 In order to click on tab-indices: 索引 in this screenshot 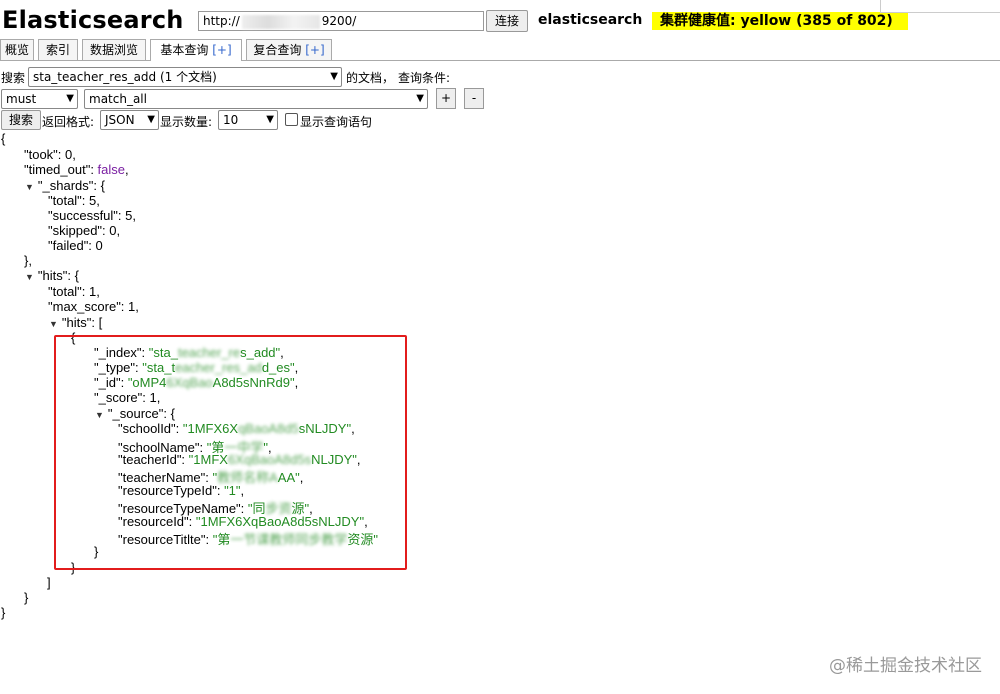, I will do `click(58, 49)`.